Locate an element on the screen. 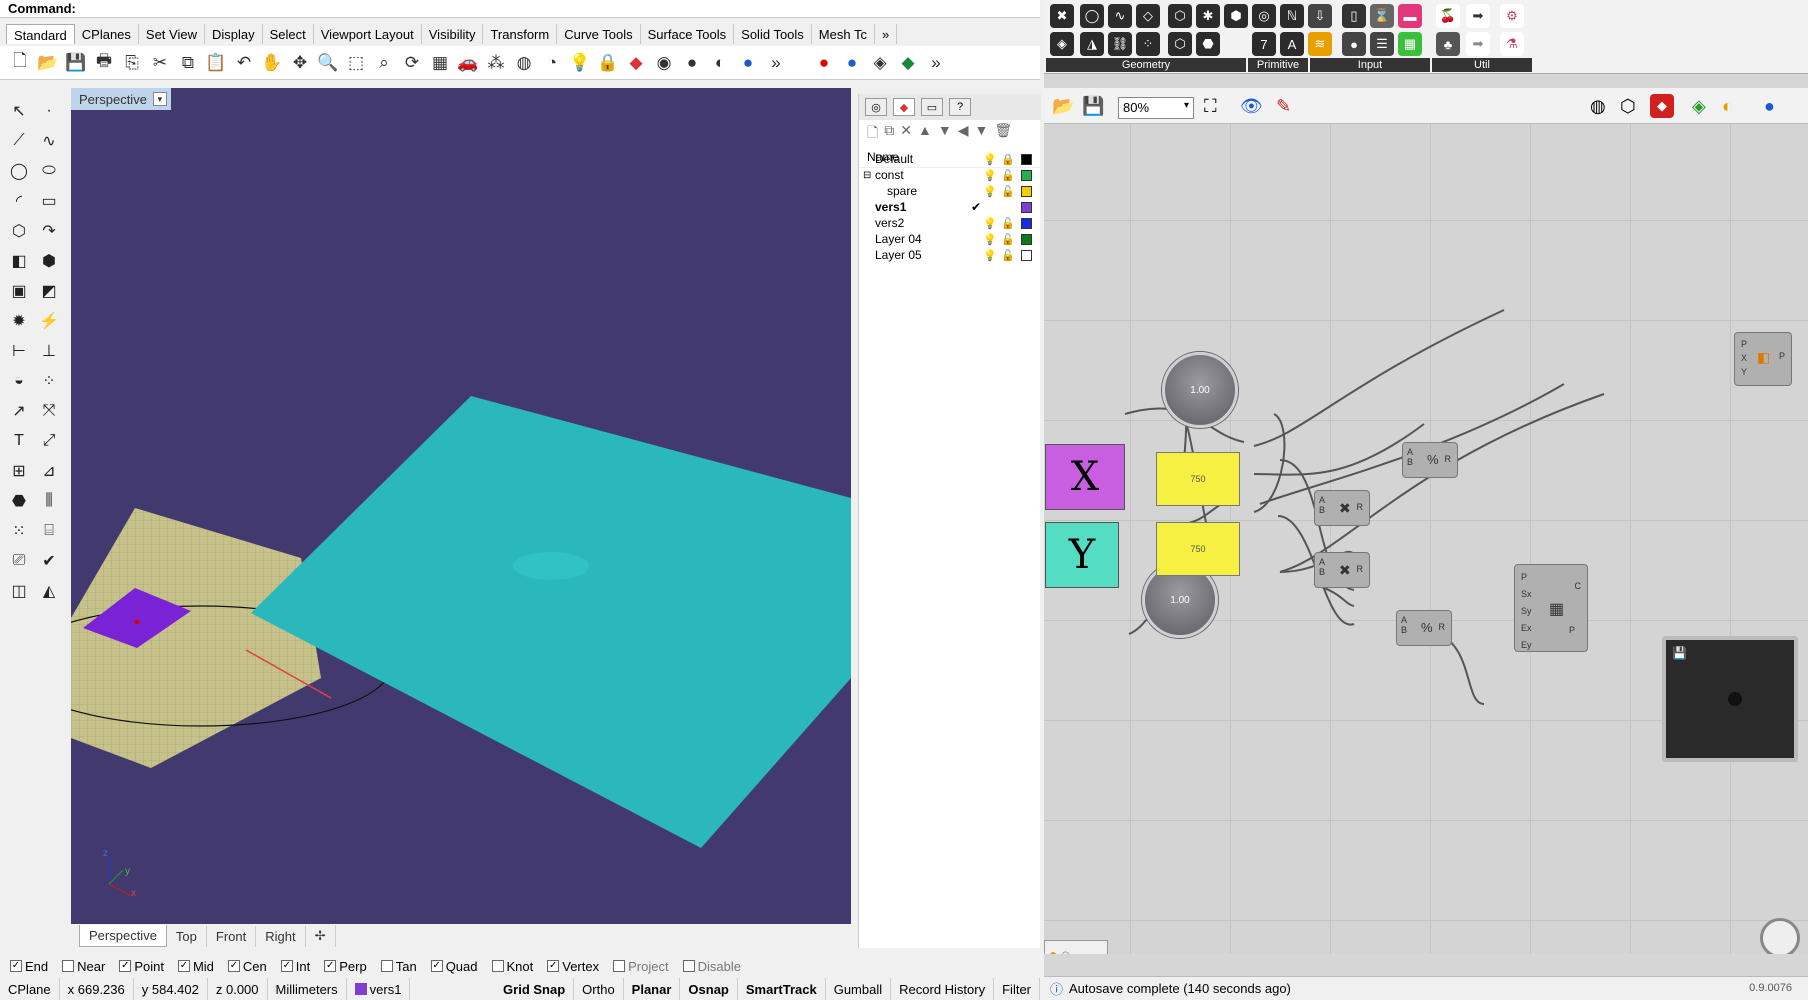 The width and height of the screenshot is (1808, 1000). rectangle-icon: ▭ is located at coordinates (49, 201).